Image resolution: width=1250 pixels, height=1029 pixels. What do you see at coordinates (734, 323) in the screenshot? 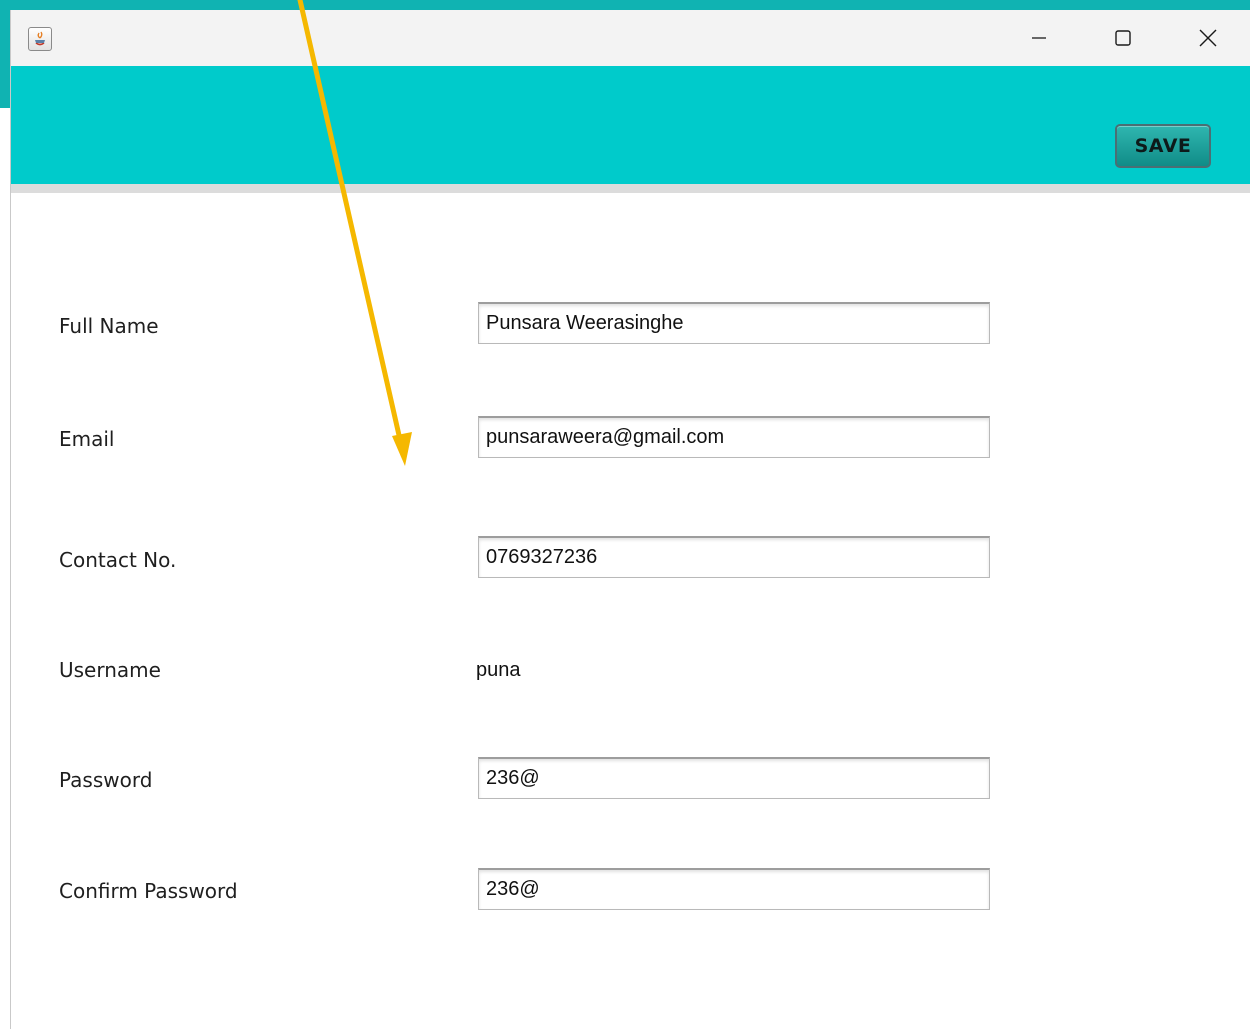
I see `full-name-input` at bounding box center [734, 323].